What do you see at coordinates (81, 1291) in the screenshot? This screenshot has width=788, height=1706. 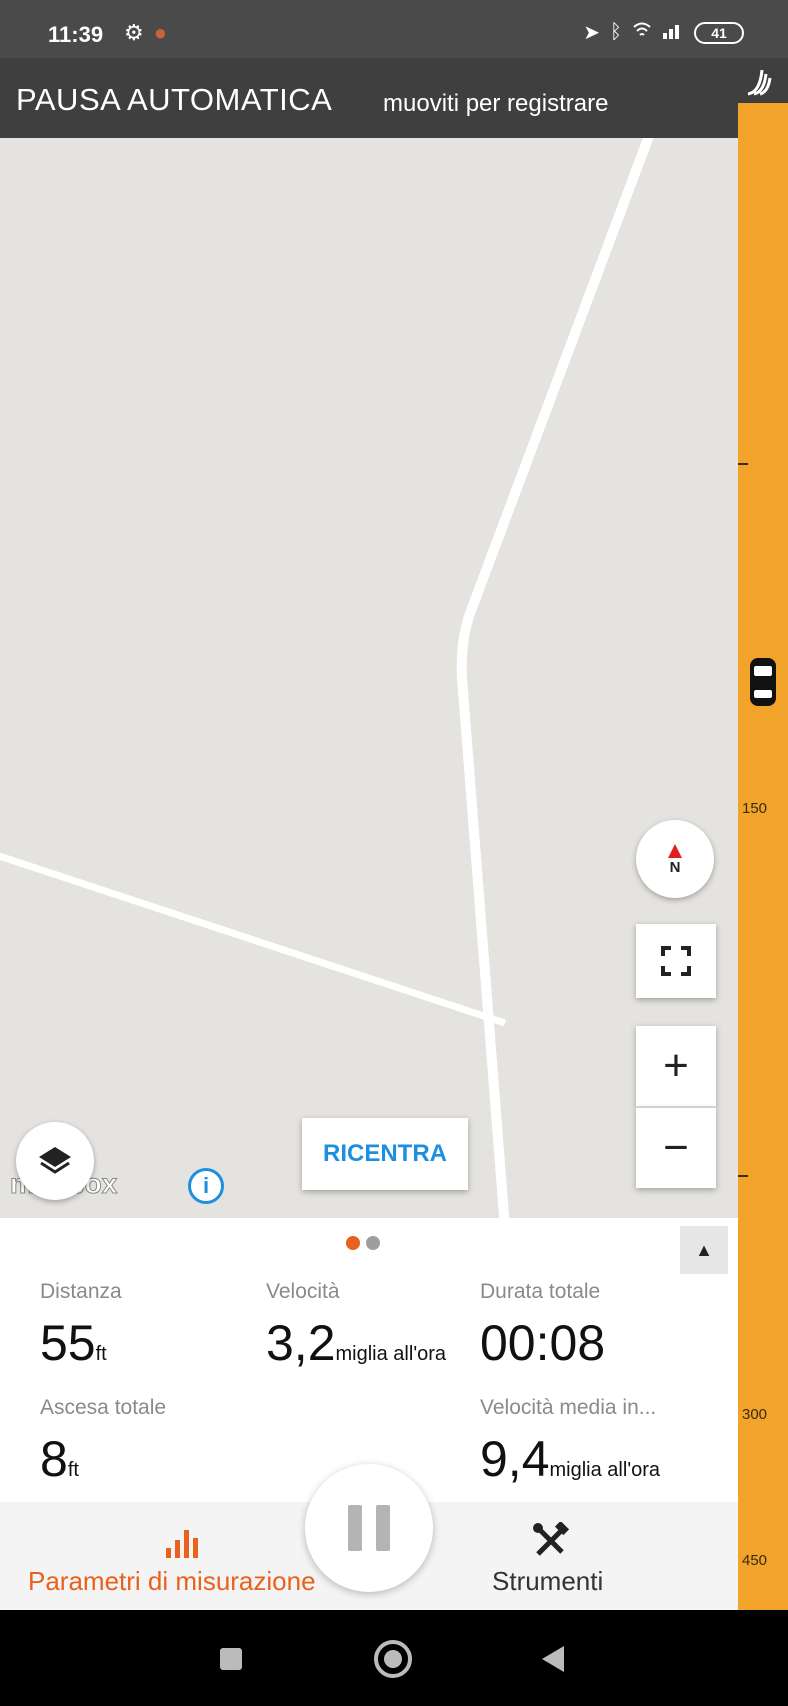 I see `distance-label: Distanza` at bounding box center [81, 1291].